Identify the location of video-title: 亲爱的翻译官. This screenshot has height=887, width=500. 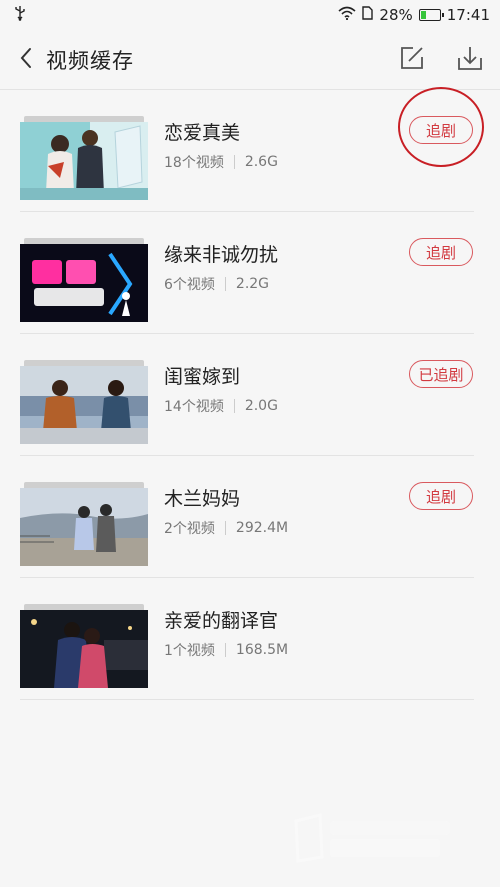
(221, 621).